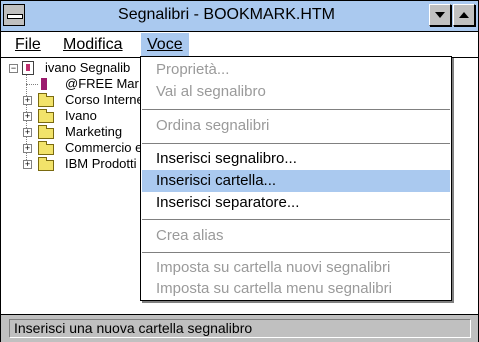  I want to click on bookmark-file-icon, so click(28, 68).